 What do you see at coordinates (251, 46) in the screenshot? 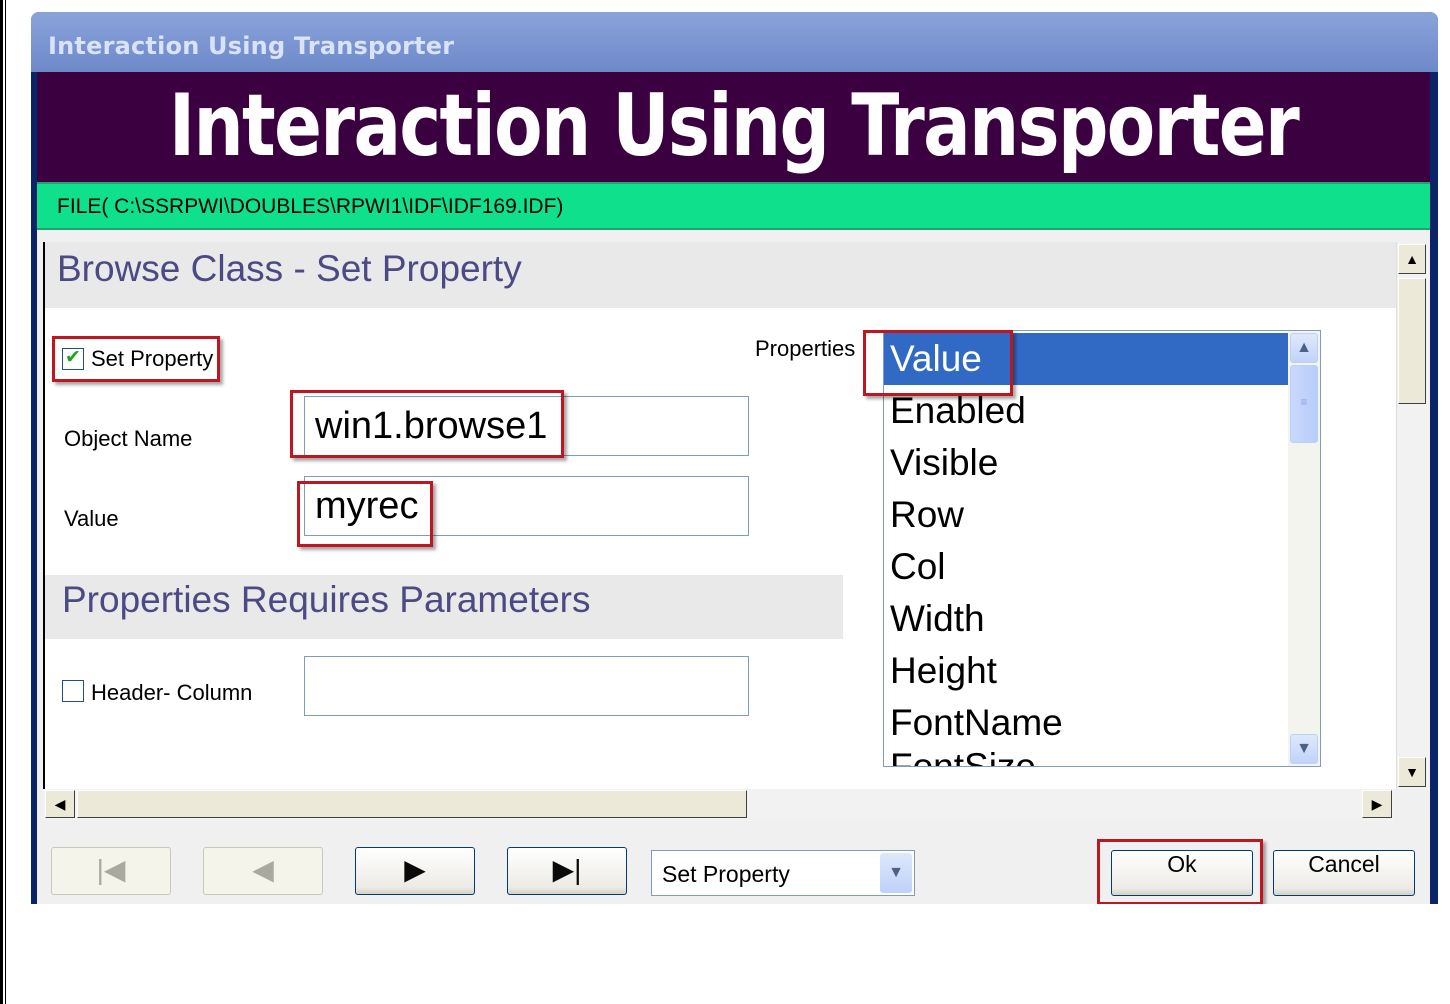
I see `window-title: Interaction Using Transporter` at bounding box center [251, 46].